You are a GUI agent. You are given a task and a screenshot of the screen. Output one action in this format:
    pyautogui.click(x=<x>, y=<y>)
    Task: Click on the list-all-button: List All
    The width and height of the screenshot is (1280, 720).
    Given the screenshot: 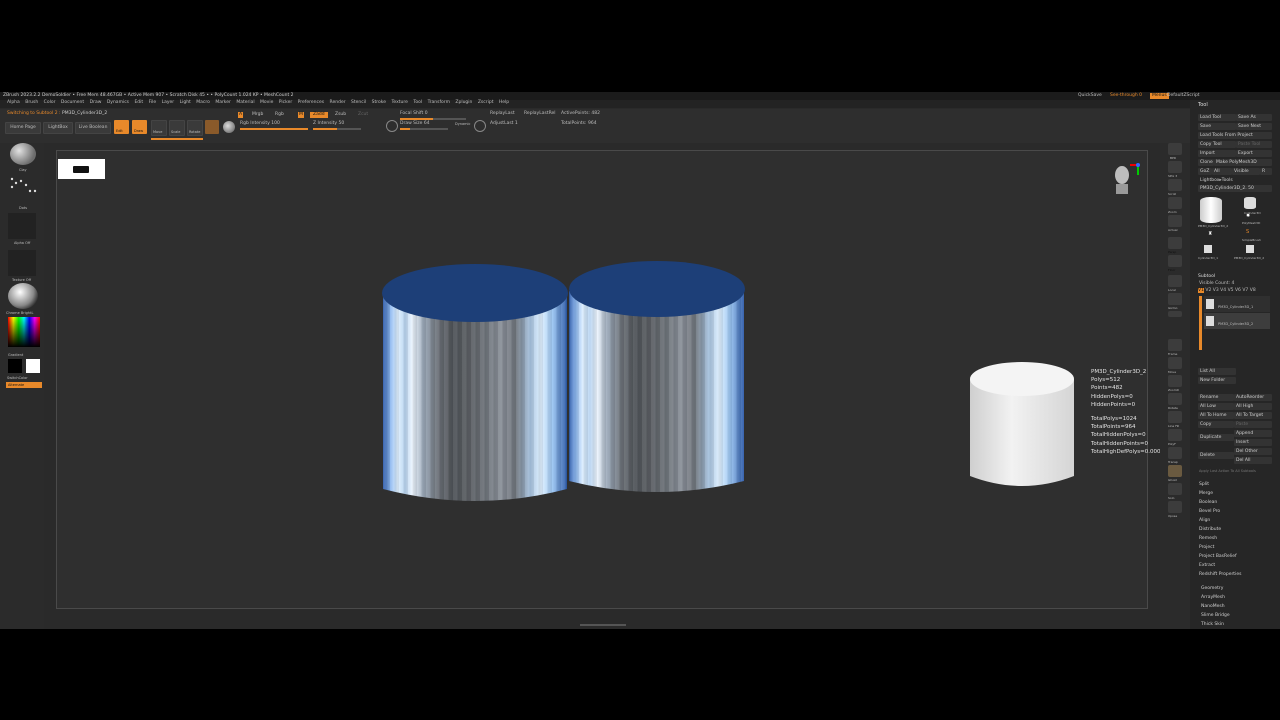 What is the action you would take?
    pyautogui.click(x=1217, y=371)
    